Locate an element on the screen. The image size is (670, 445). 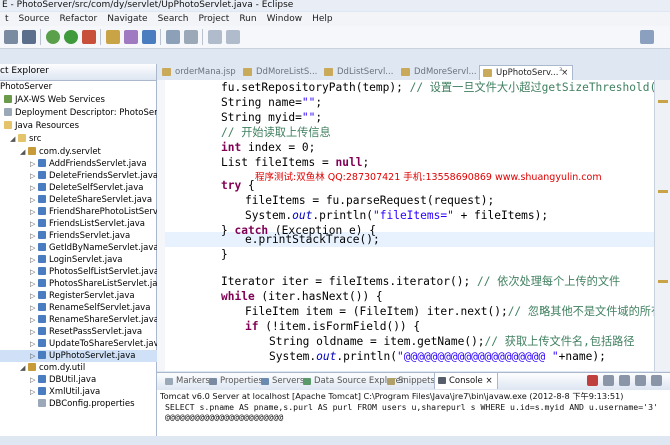
tab-ordermana: orderMana.jsp is located at coordinates (197, 72).